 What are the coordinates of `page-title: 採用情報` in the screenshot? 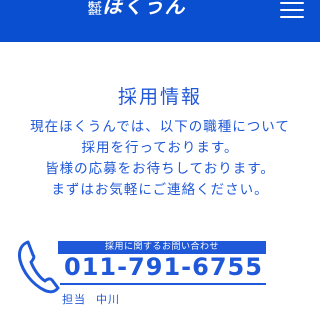 It's located at (159, 97).